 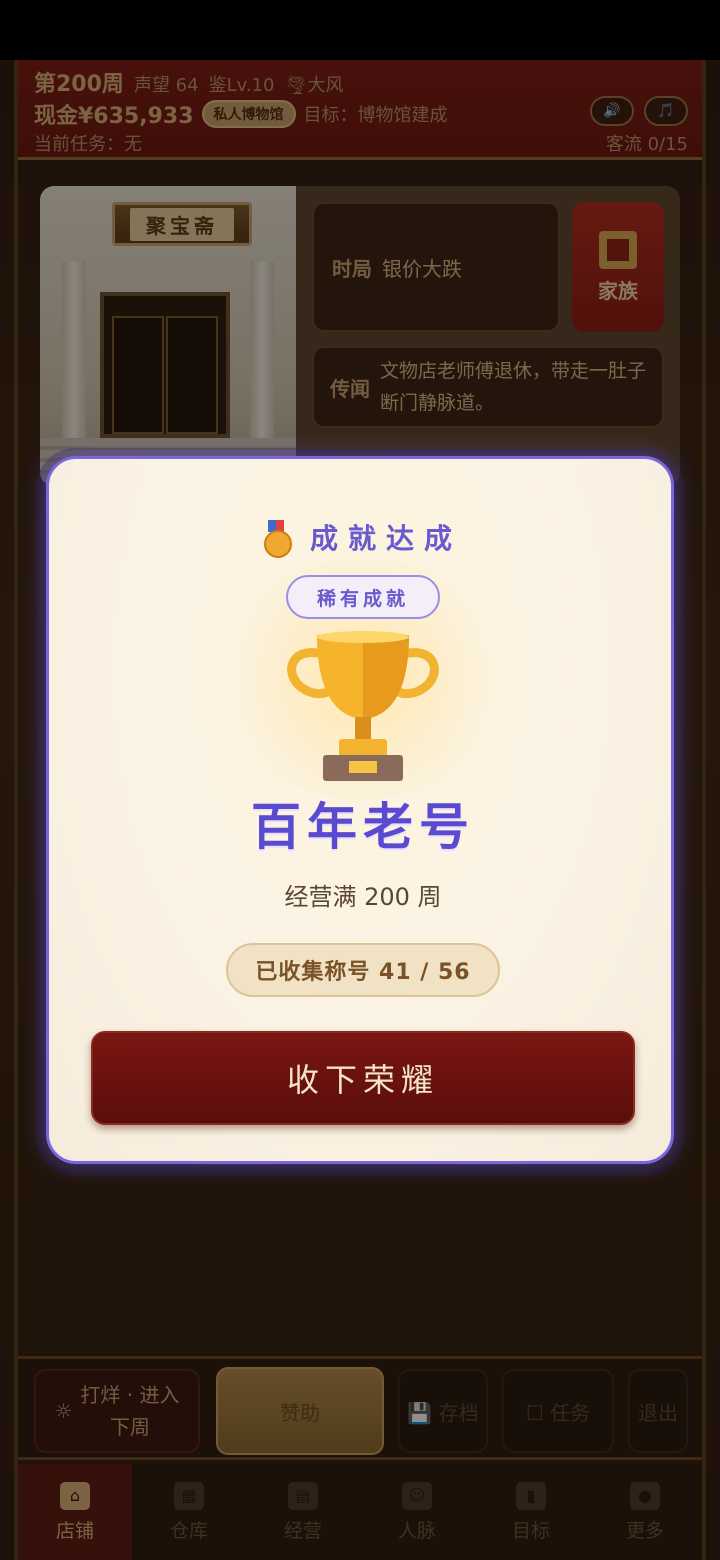 I want to click on title-collection-count: 已收集称号 41 / 56, so click(x=363, y=970).